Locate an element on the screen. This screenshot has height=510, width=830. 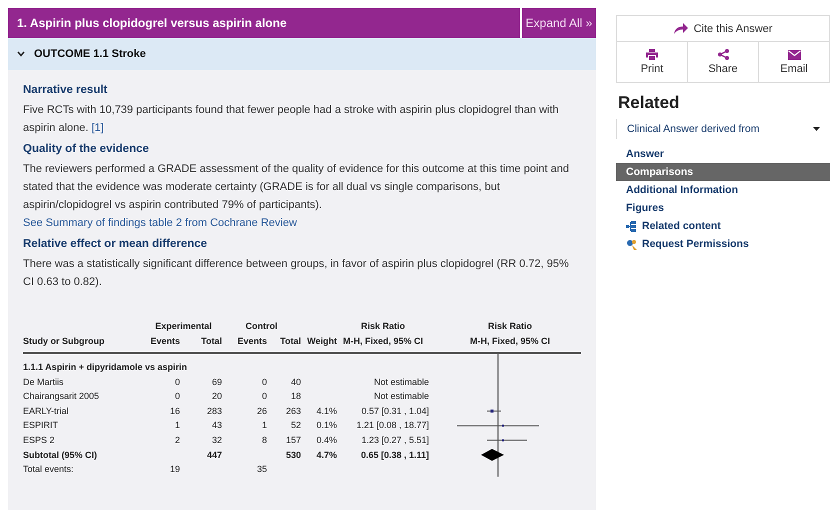
nav-link: Answer is located at coordinates (723, 154).